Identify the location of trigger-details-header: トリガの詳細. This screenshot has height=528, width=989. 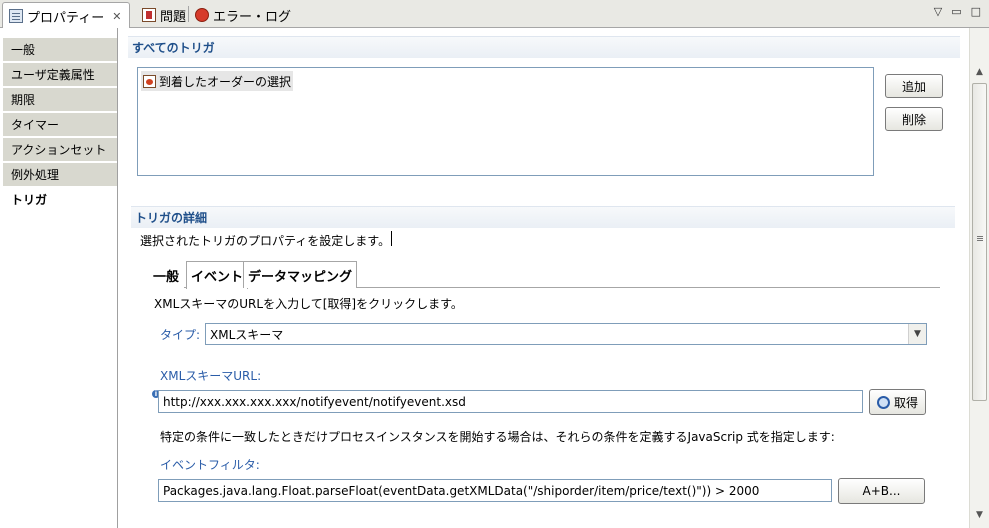
(543, 217).